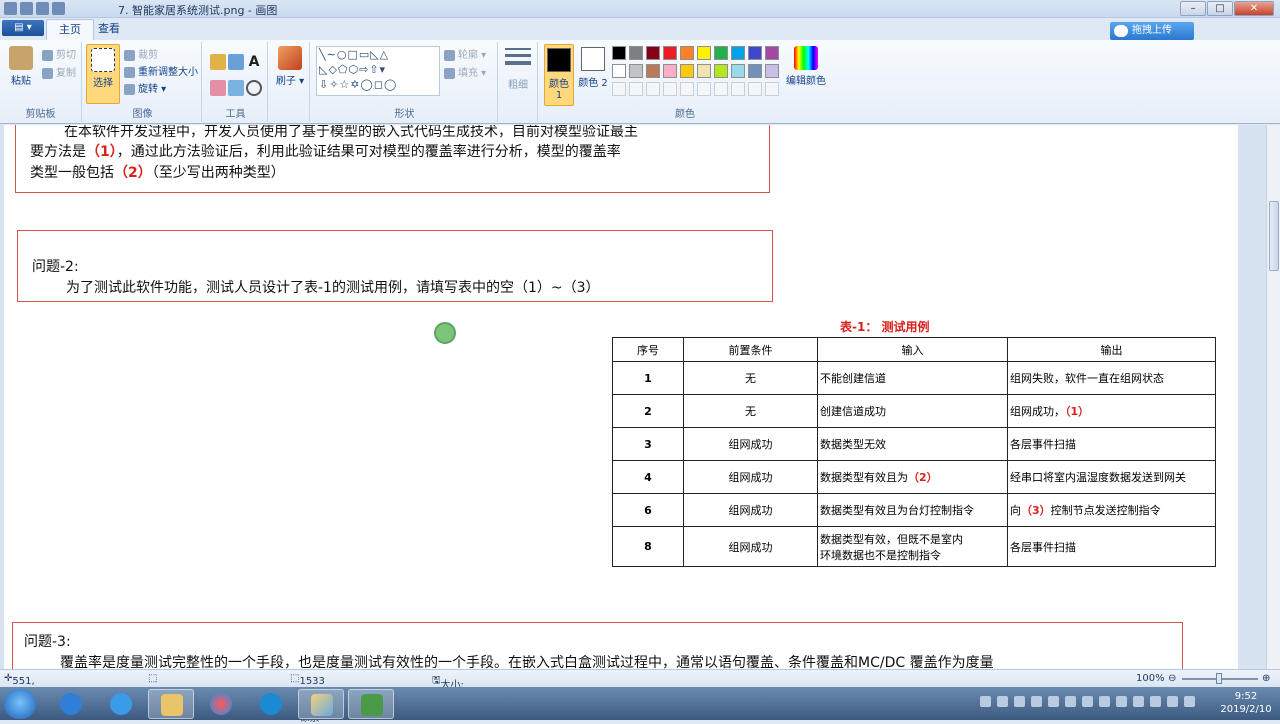  What do you see at coordinates (465, 71) in the screenshot?
I see `fill-button: 填充 ▾` at bounding box center [465, 71].